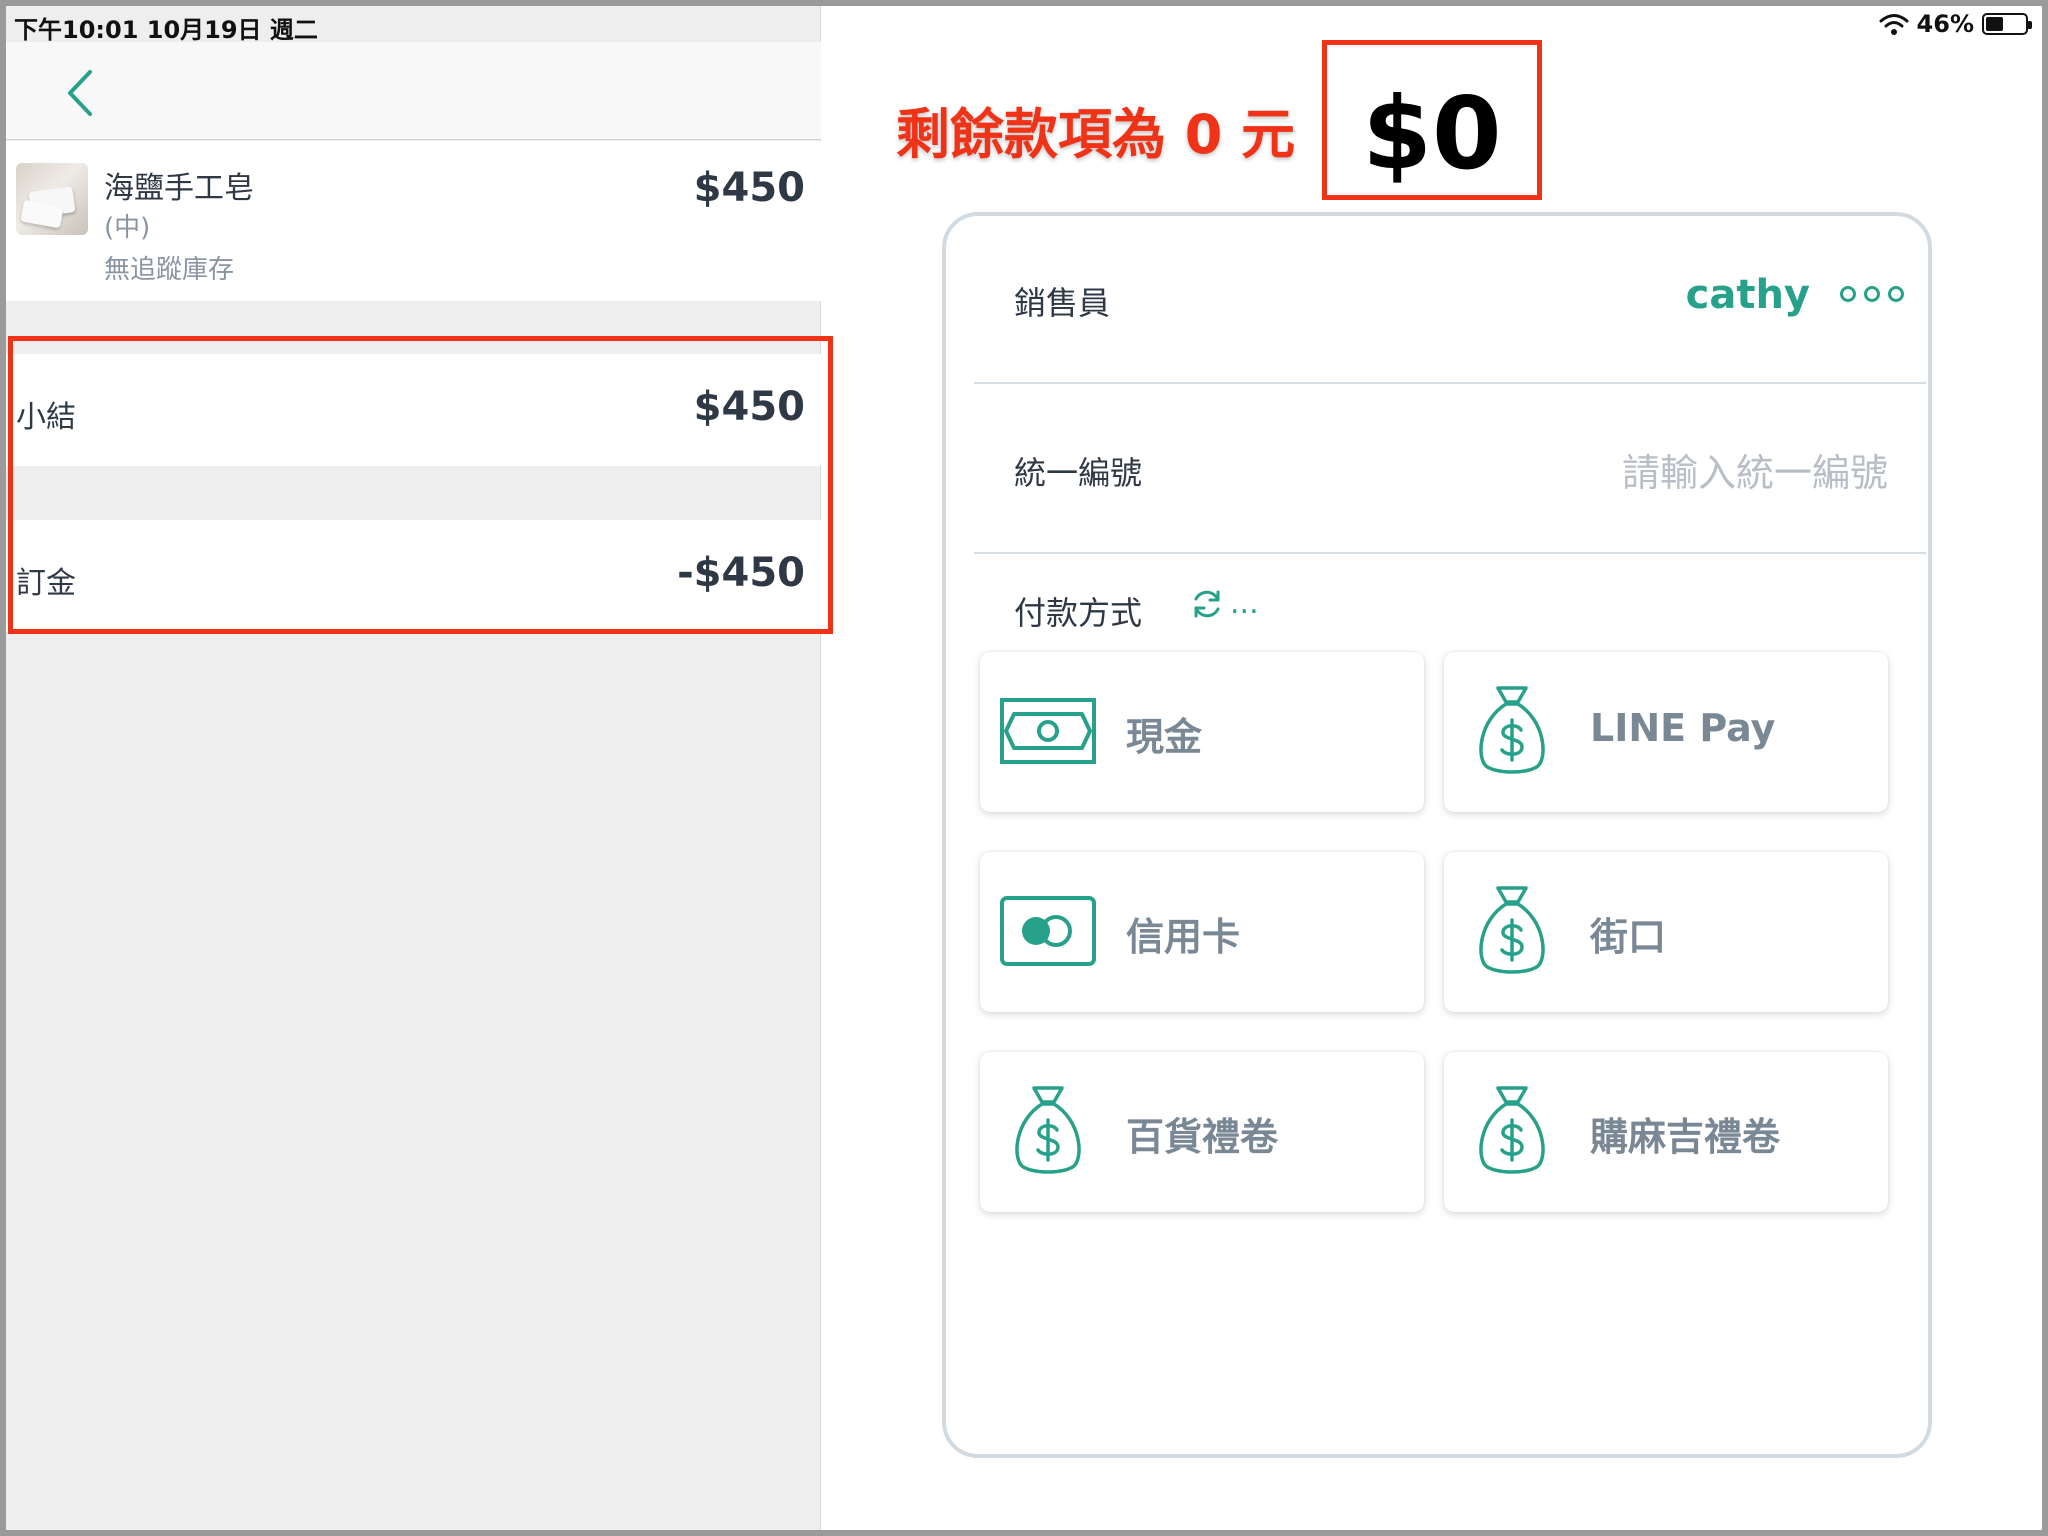  What do you see at coordinates (1207, 603) in the screenshot?
I see `refresh-icon` at bounding box center [1207, 603].